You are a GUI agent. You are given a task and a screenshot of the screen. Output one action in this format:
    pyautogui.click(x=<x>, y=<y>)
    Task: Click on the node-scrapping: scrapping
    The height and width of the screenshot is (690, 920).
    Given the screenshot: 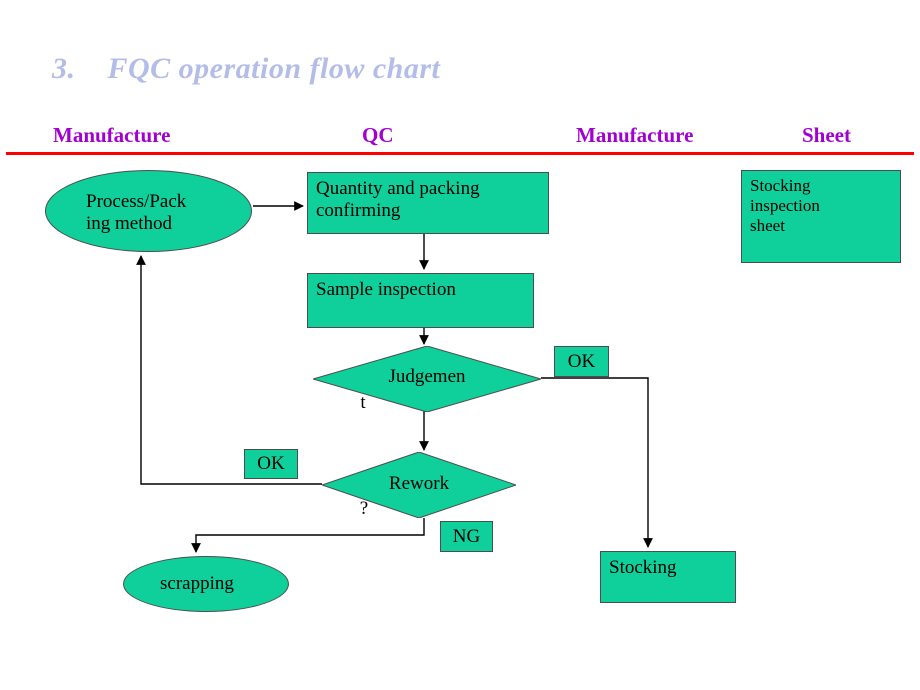 What is the action you would take?
    pyautogui.click(x=206, y=584)
    